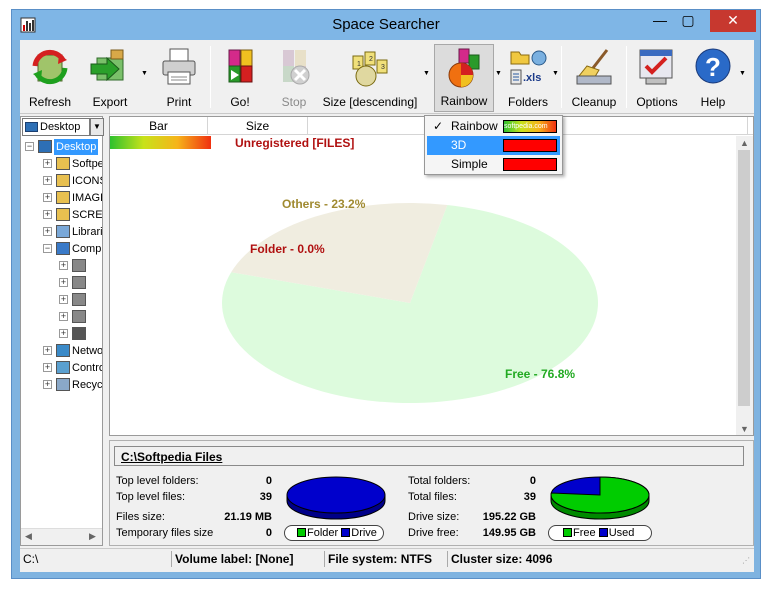 This screenshot has height=597, width=772. I want to click on tree-item: + Control Panel, so click(61, 368).